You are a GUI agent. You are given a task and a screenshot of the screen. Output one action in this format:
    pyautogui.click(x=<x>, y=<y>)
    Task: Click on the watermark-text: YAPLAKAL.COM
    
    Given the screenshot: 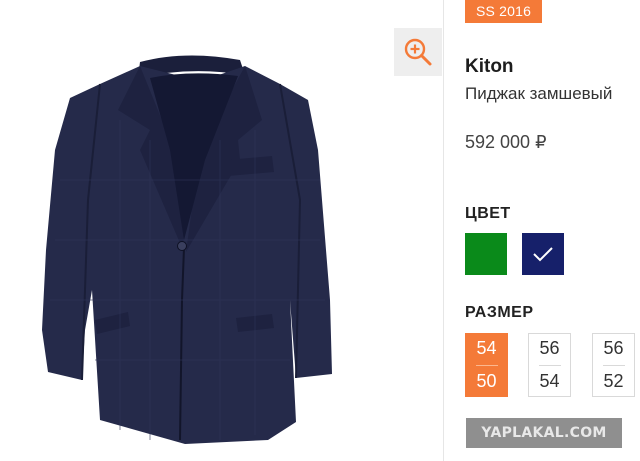 What is the action you would take?
    pyautogui.click(x=544, y=433)
    